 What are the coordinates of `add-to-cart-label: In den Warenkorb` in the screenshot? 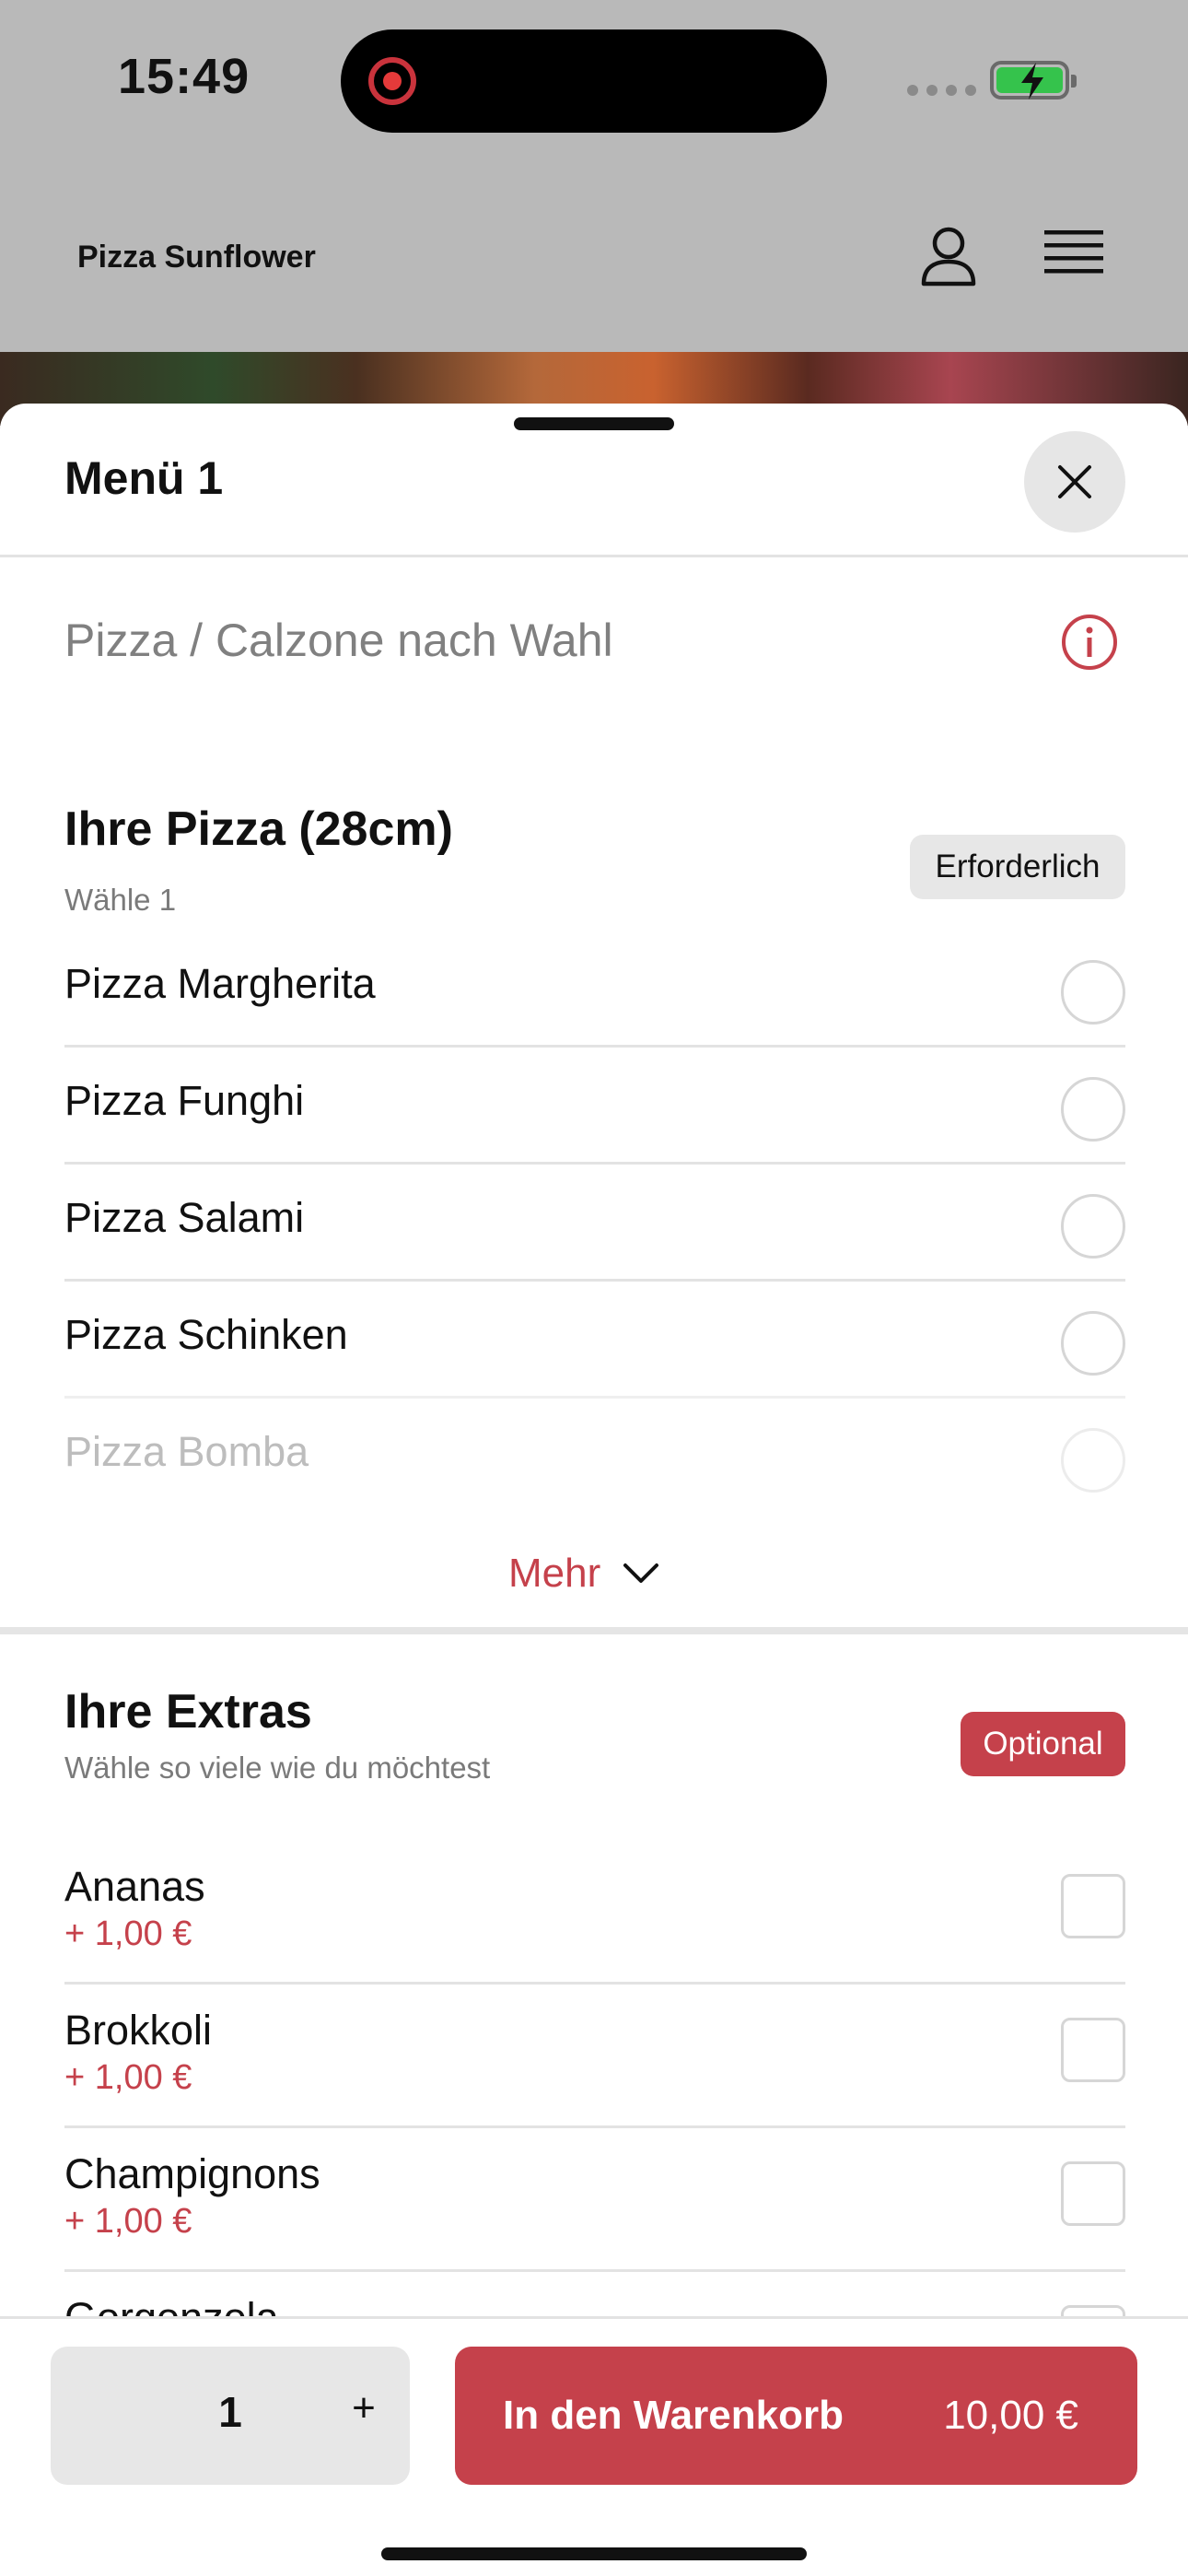 It's located at (673, 2415).